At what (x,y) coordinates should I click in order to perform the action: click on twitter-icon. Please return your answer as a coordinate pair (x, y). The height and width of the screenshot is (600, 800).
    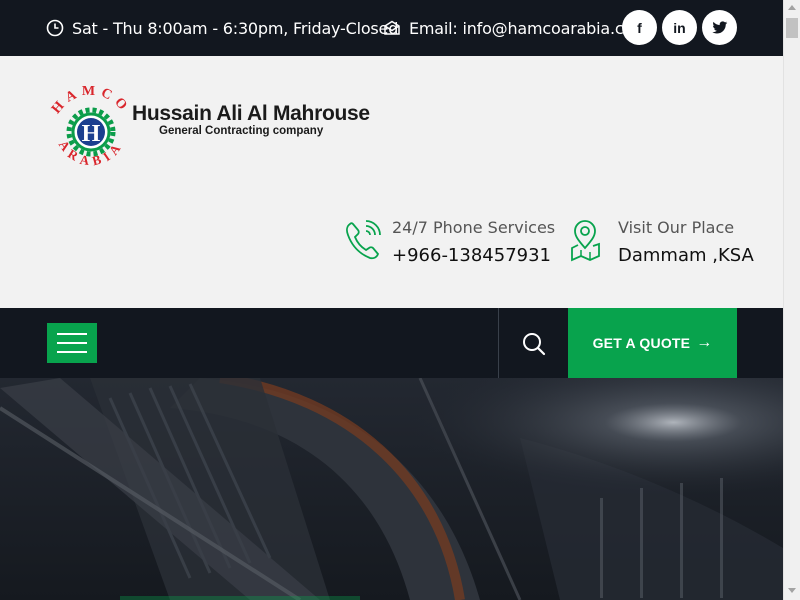
    Looking at the image, I should click on (719, 26).